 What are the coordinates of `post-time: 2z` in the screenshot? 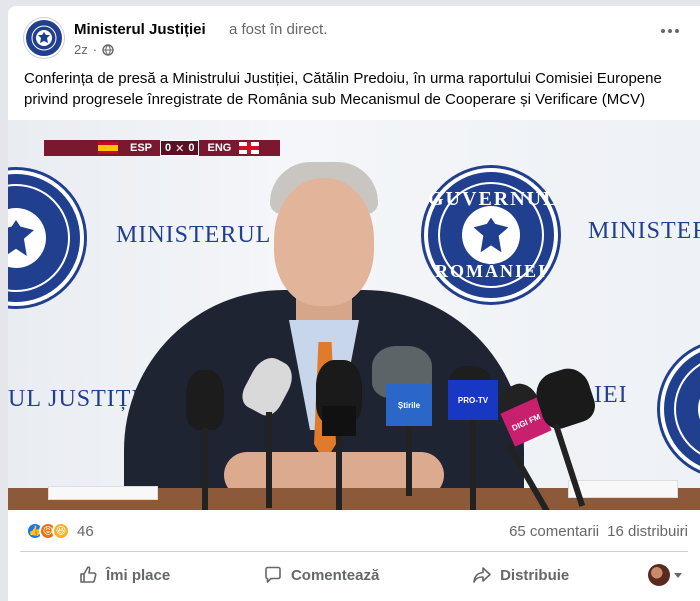 It's located at (81, 49).